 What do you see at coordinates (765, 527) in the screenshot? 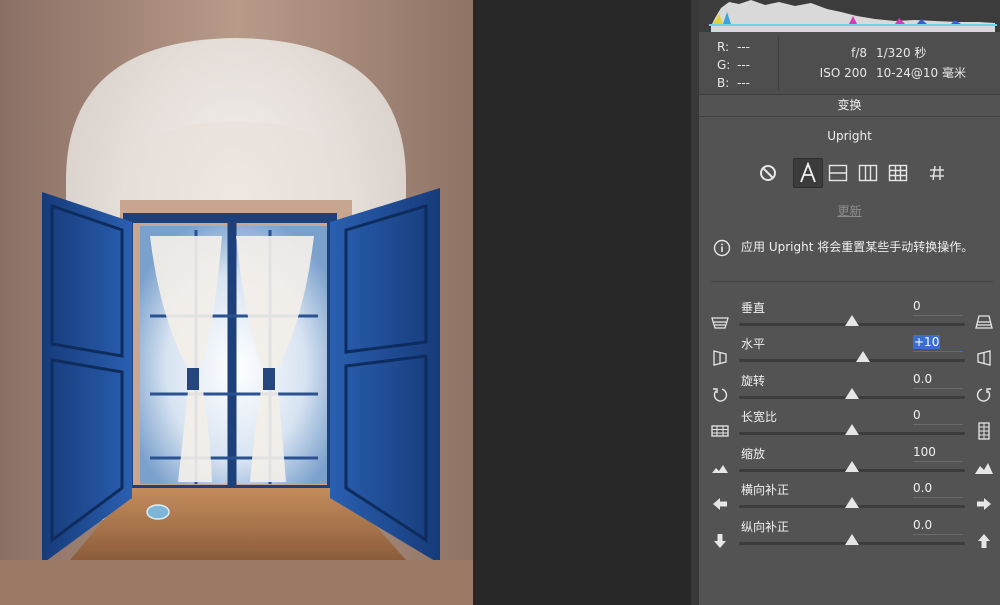
I see `slider-label: 纵向补正` at bounding box center [765, 527].